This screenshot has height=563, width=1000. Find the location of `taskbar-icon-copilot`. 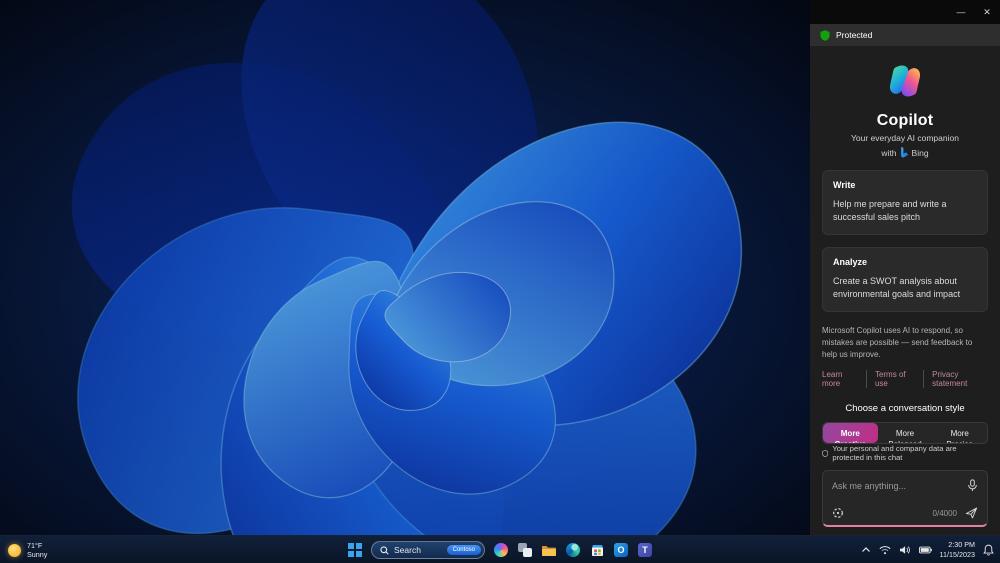

taskbar-icon-copilot is located at coordinates (501, 550).